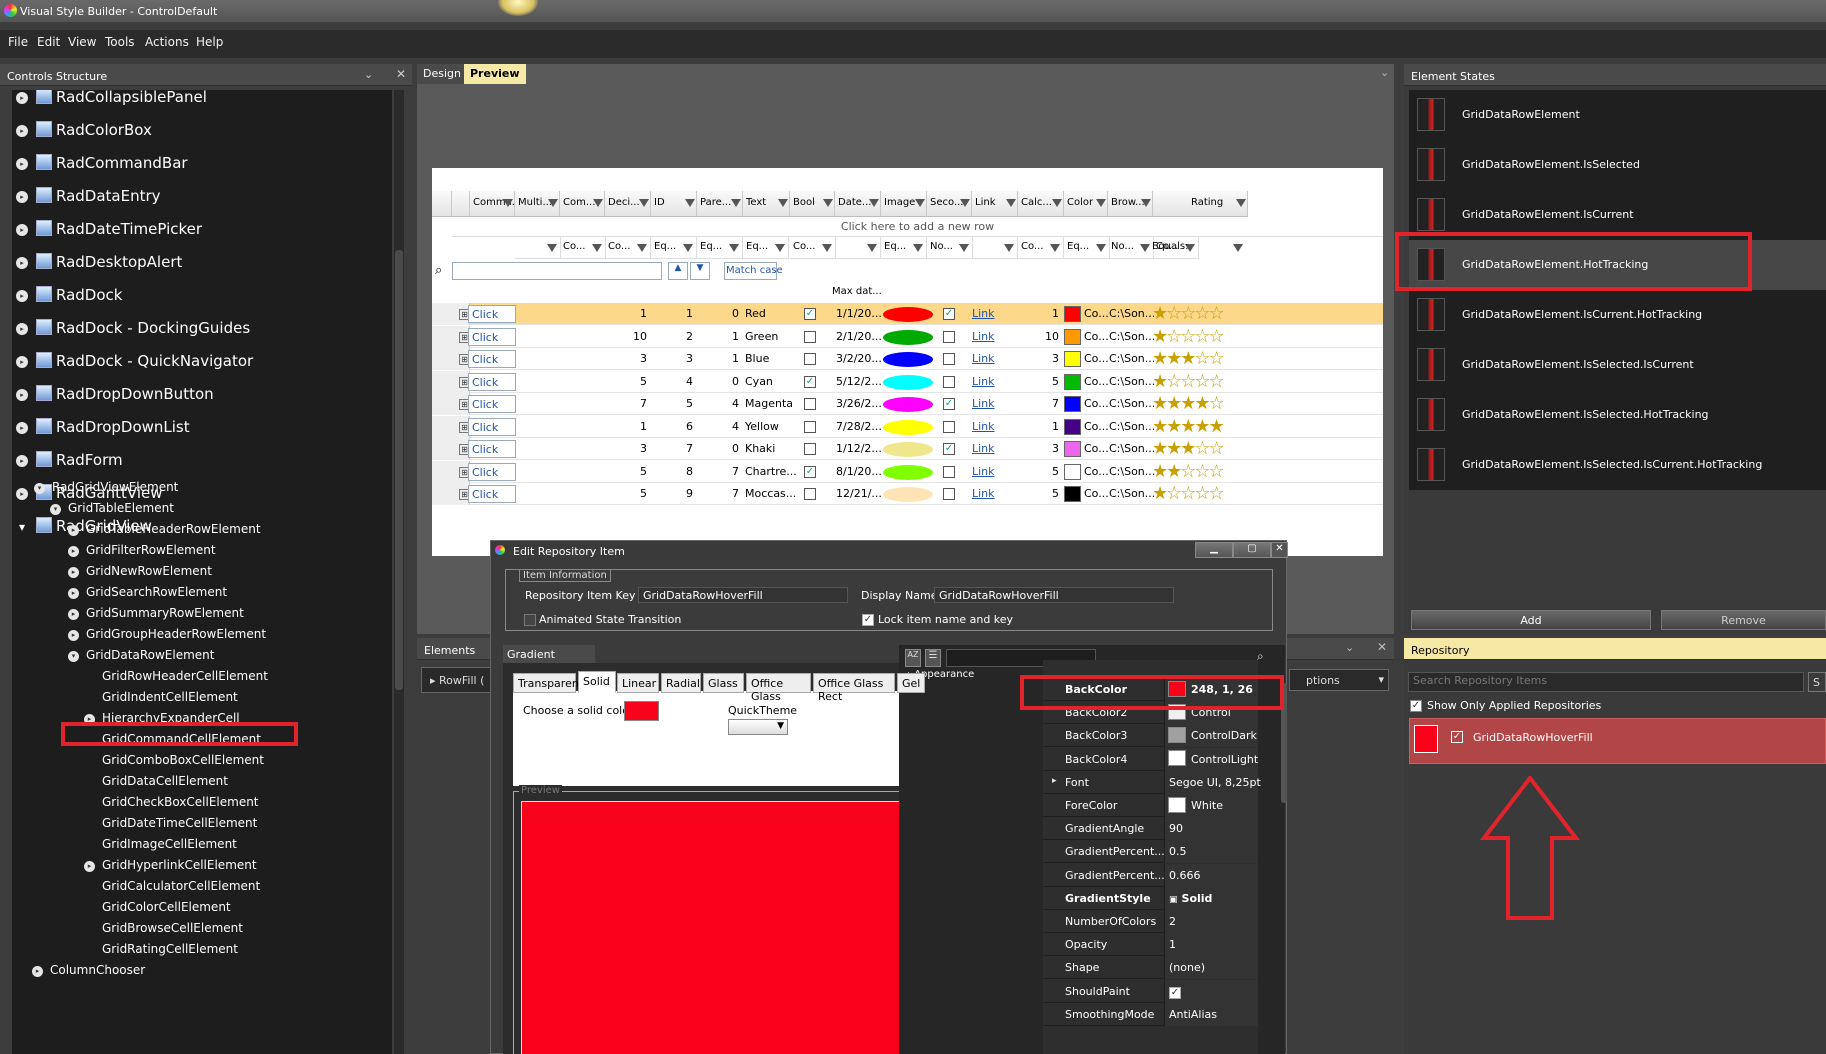 The height and width of the screenshot is (1054, 1826). I want to click on tab-design: Design, so click(442, 74).